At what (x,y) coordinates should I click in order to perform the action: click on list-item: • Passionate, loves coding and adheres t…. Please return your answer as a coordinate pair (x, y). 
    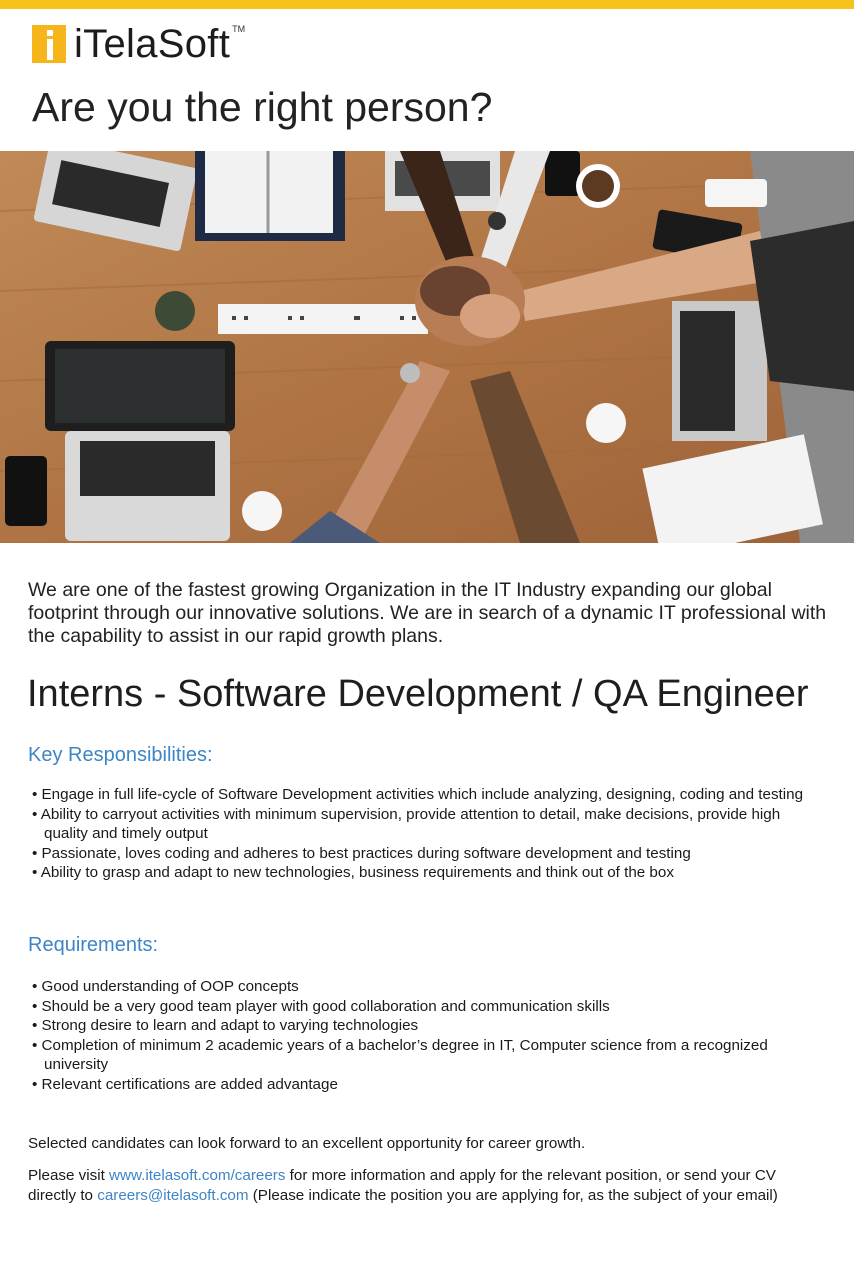
    Looking at the image, I should click on (361, 853).